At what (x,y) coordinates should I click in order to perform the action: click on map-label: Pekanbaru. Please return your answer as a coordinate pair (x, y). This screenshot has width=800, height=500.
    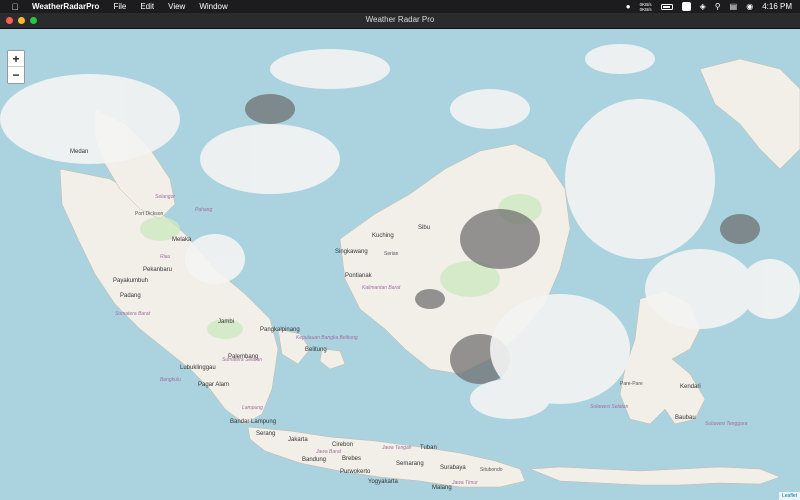
    Looking at the image, I should click on (158, 270).